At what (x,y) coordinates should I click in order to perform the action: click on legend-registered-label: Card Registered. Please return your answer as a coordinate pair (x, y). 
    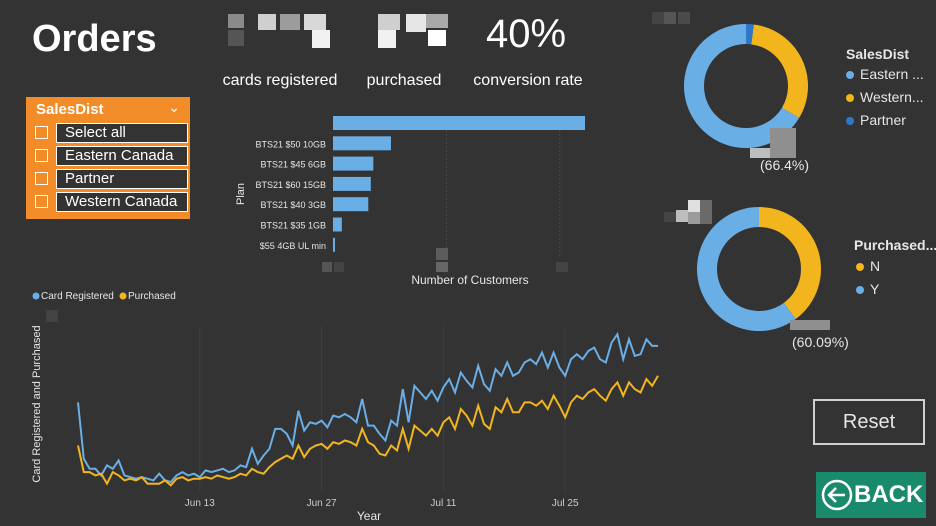
    Looking at the image, I should click on (77, 296).